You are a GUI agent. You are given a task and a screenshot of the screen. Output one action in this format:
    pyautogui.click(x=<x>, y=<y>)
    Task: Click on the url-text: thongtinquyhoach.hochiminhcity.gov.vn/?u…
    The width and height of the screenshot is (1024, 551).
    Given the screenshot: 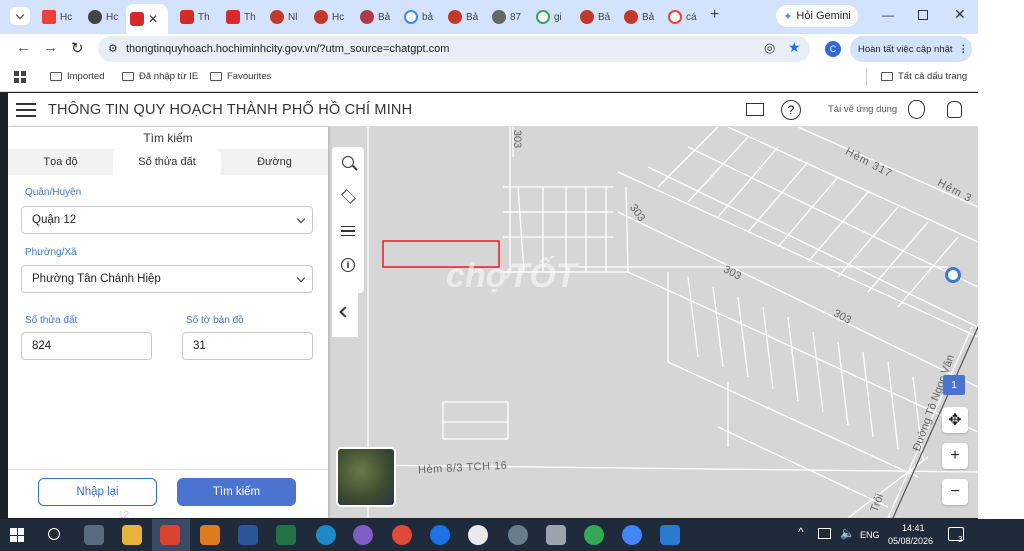 What is the action you would take?
    pyautogui.click(x=288, y=49)
    